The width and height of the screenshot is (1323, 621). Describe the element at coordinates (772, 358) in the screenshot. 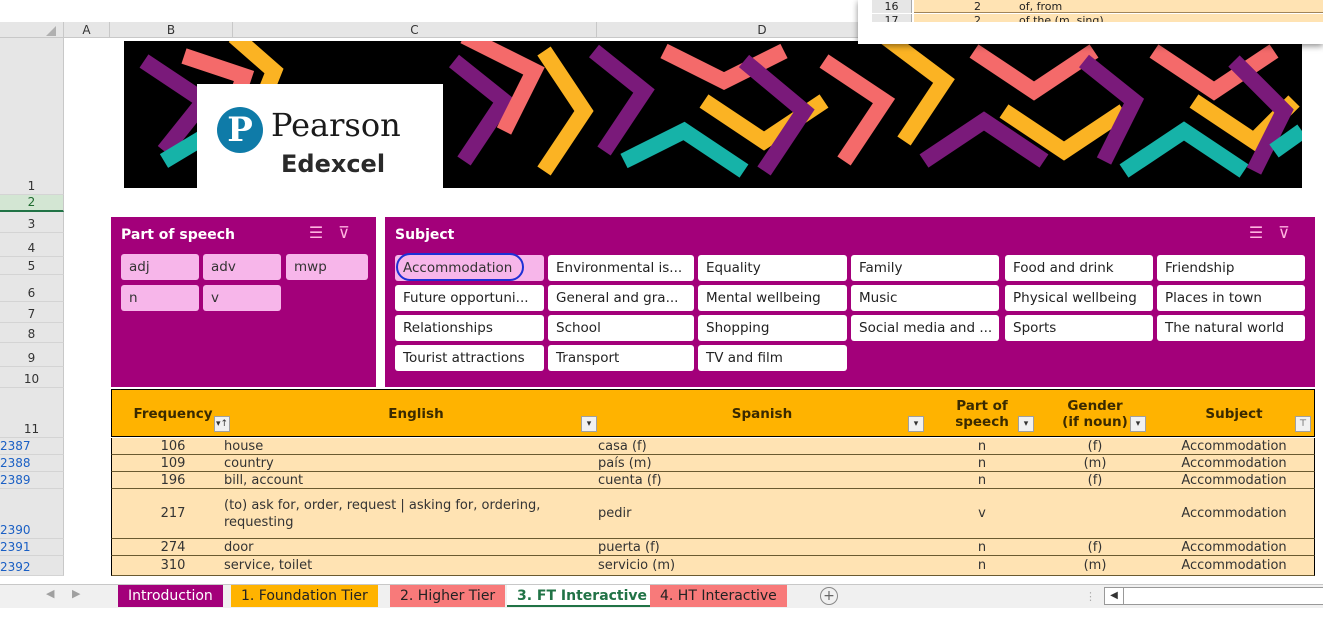

I see `subject-chip-tv-and-film: TV and film` at that location.